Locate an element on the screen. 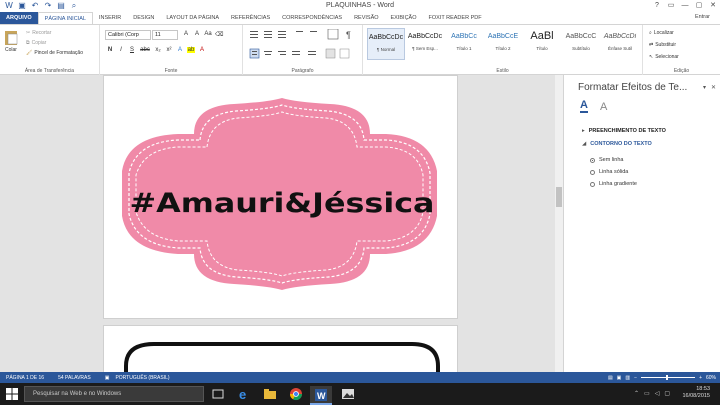  change-case-icon: Aa is located at coordinates (208, 34).